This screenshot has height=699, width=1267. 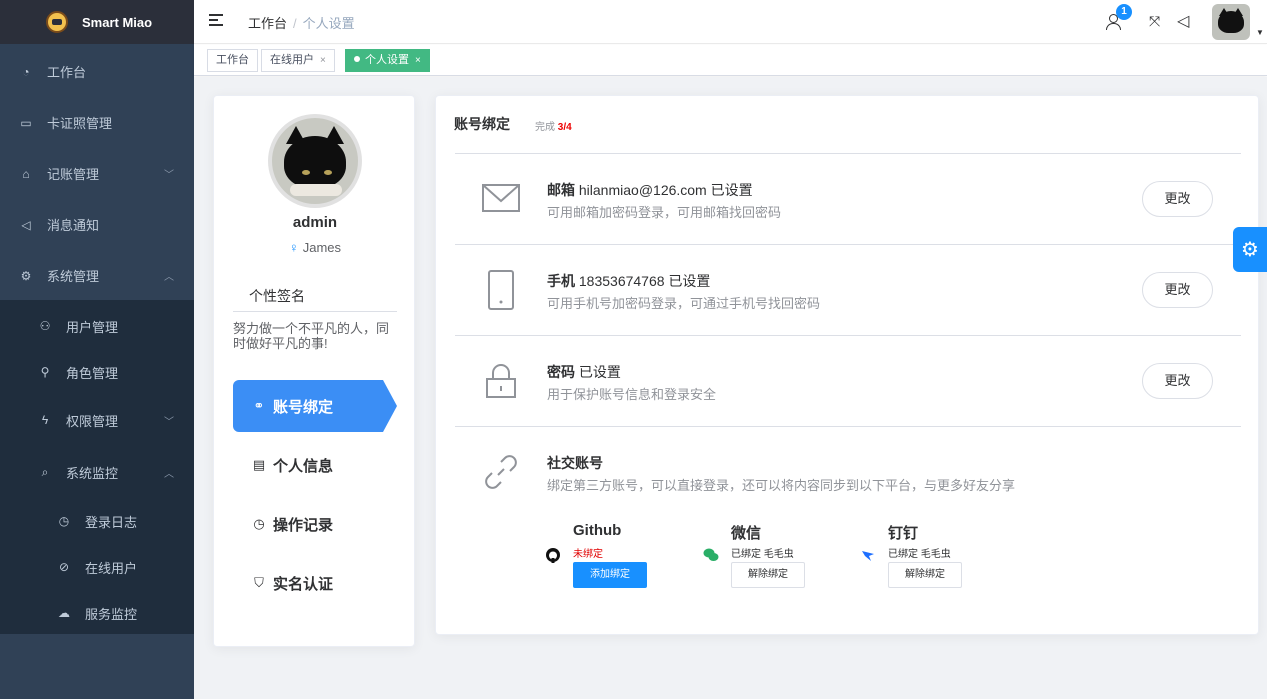 What do you see at coordinates (298, 60) in the screenshot?
I see `tag-online-users: 在线用户 ×` at bounding box center [298, 60].